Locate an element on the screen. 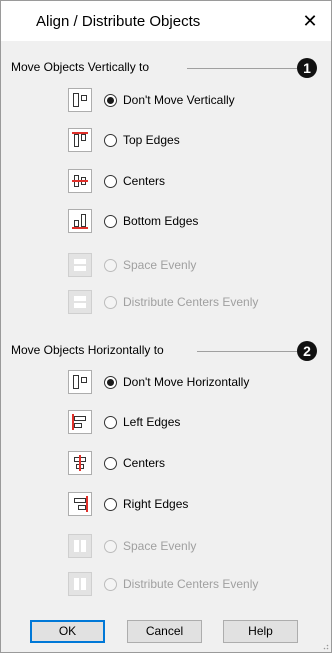 This screenshot has width=332, height=653. close-icon: ✕ is located at coordinates (310, 21).